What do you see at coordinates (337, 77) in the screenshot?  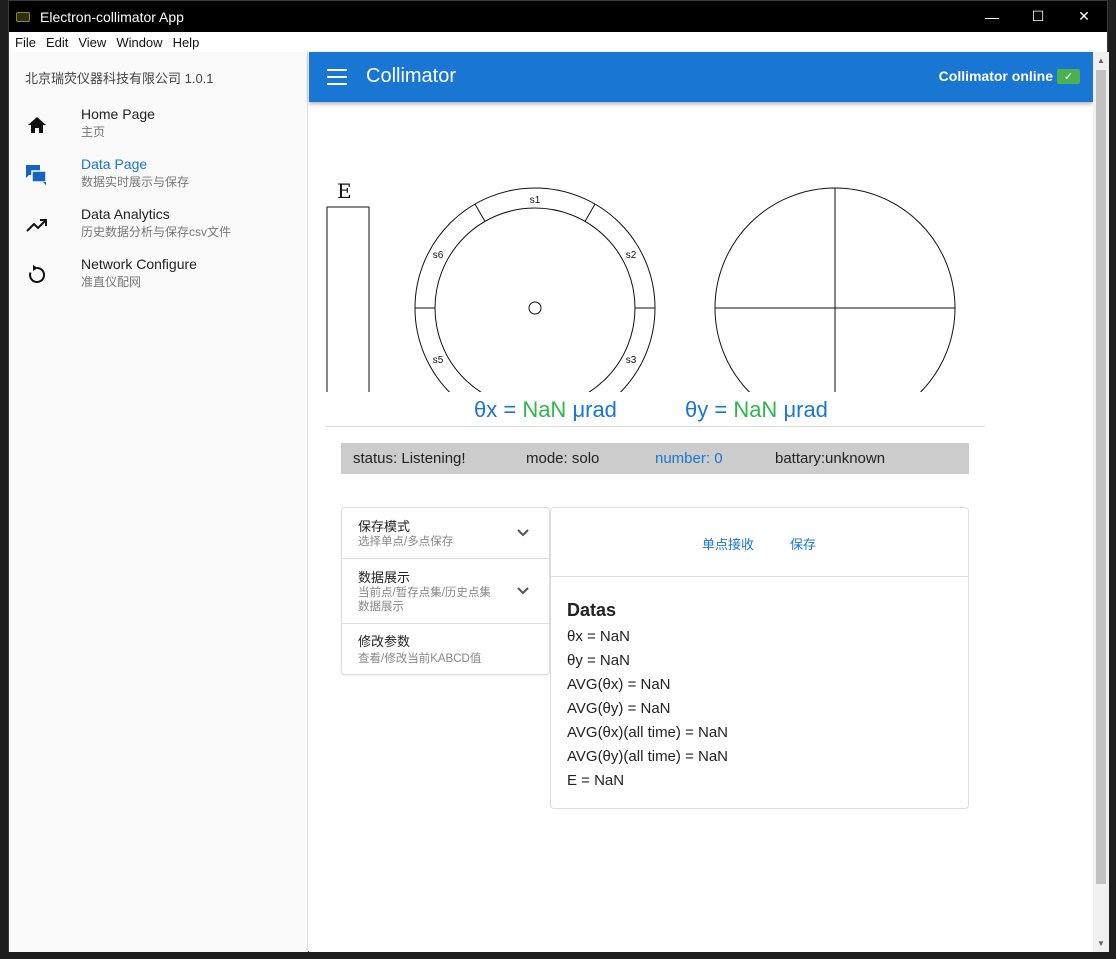 I see `menu-icon` at bounding box center [337, 77].